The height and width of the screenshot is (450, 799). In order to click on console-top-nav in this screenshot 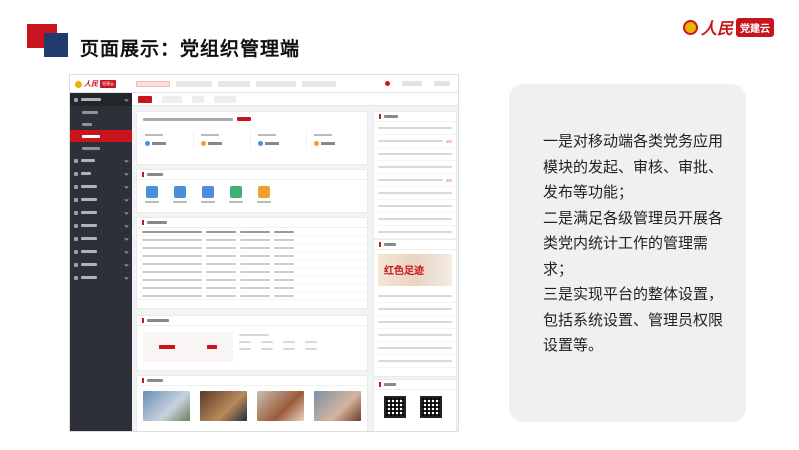, I will do `click(236, 84)`.